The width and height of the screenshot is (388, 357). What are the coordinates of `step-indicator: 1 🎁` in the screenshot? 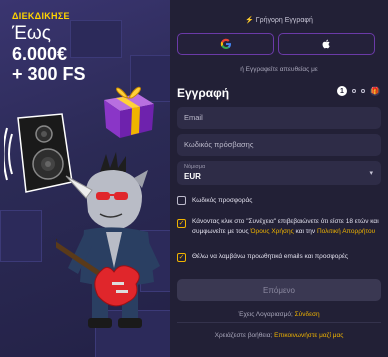 It's located at (358, 91).